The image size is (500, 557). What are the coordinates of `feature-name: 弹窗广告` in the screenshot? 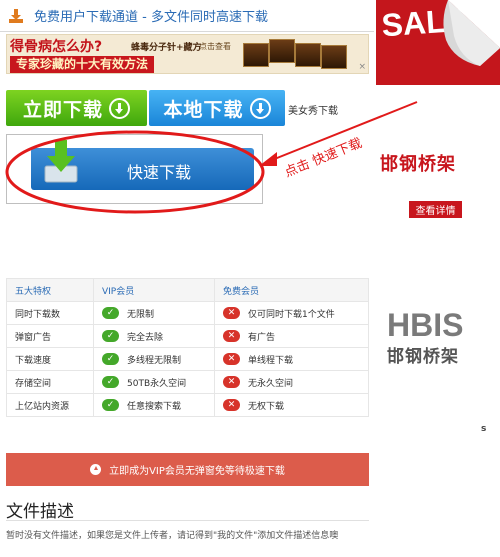 It's located at (33, 337).